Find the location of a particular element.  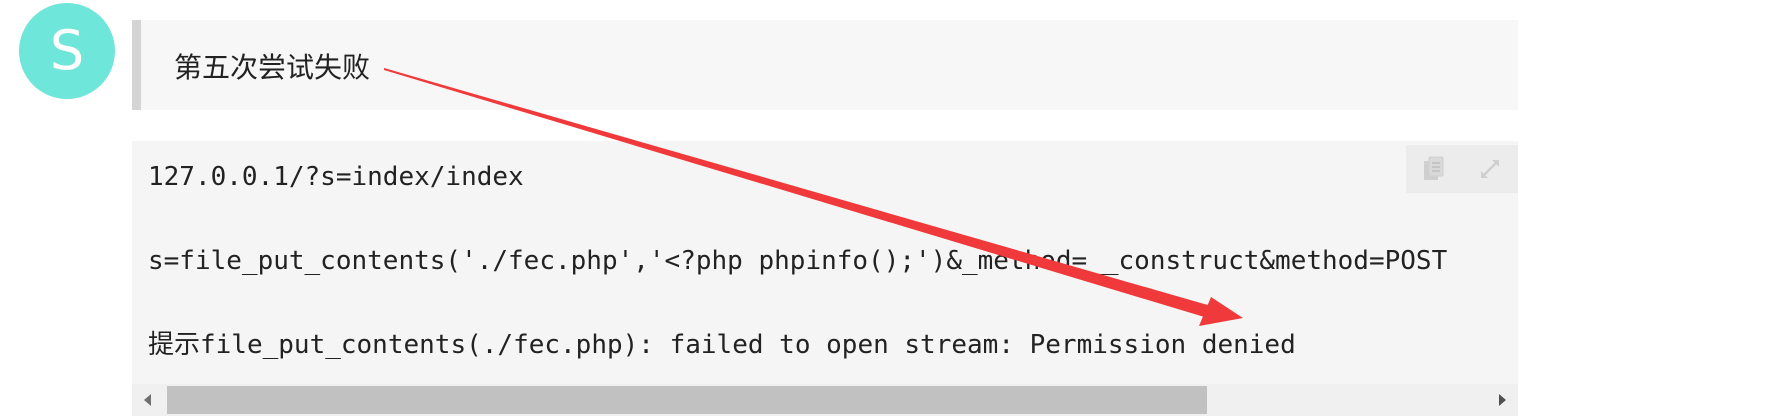

user-avatar: S is located at coordinates (67, 51).